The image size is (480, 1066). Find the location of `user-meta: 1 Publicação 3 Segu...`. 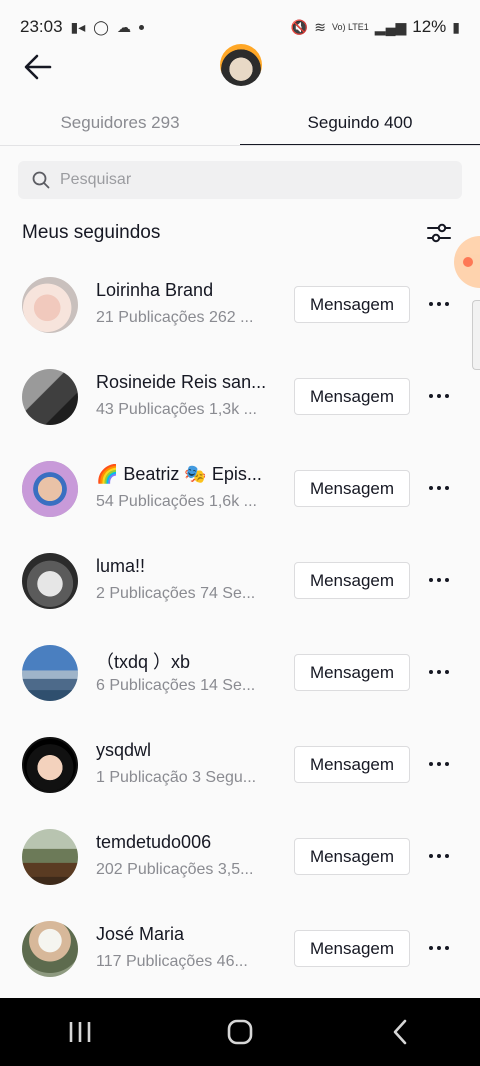

user-meta: 1 Publicação 3 Segu... is located at coordinates (176, 777).